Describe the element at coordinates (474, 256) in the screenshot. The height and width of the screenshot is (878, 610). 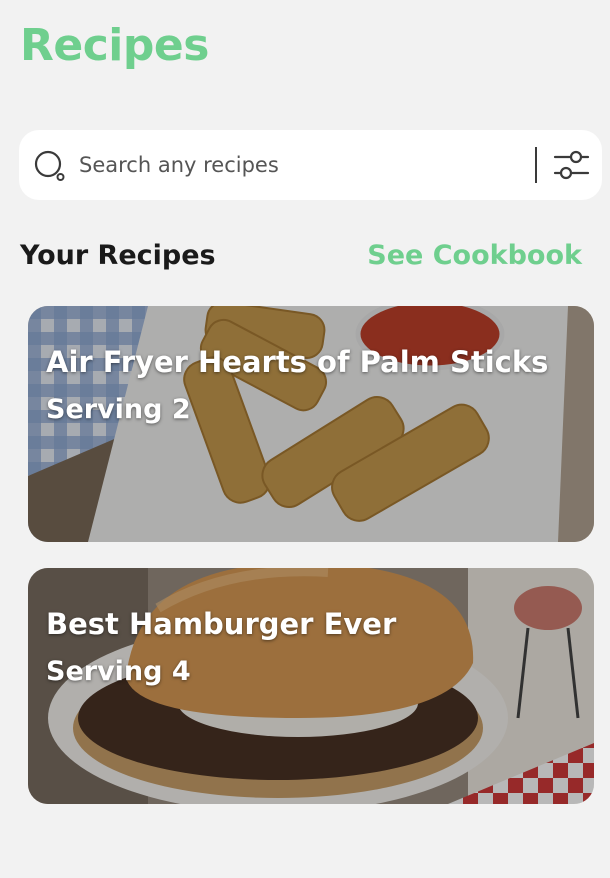
I see `see-cookbook-link: See Cookbook` at that location.